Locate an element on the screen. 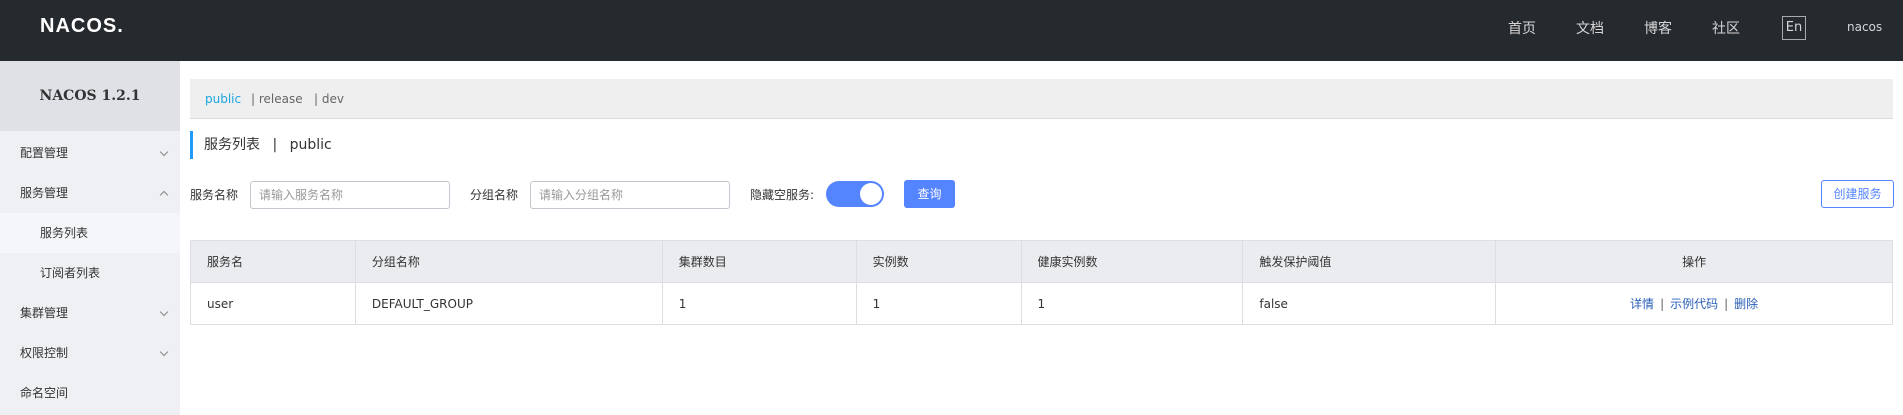  language-switch: En is located at coordinates (1794, 28).